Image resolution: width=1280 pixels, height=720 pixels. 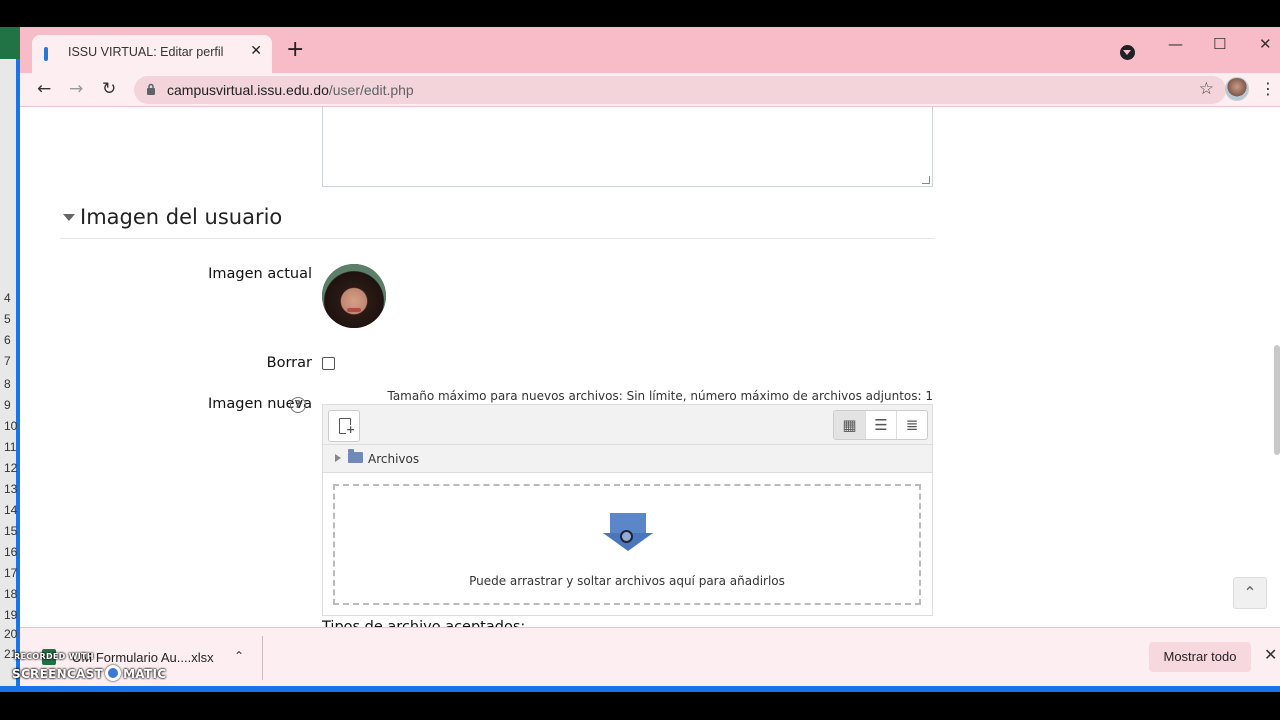 What do you see at coordinates (371, 90) in the screenshot?
I see `url-path: /user/edit.php` at bounding box center [371, 90].